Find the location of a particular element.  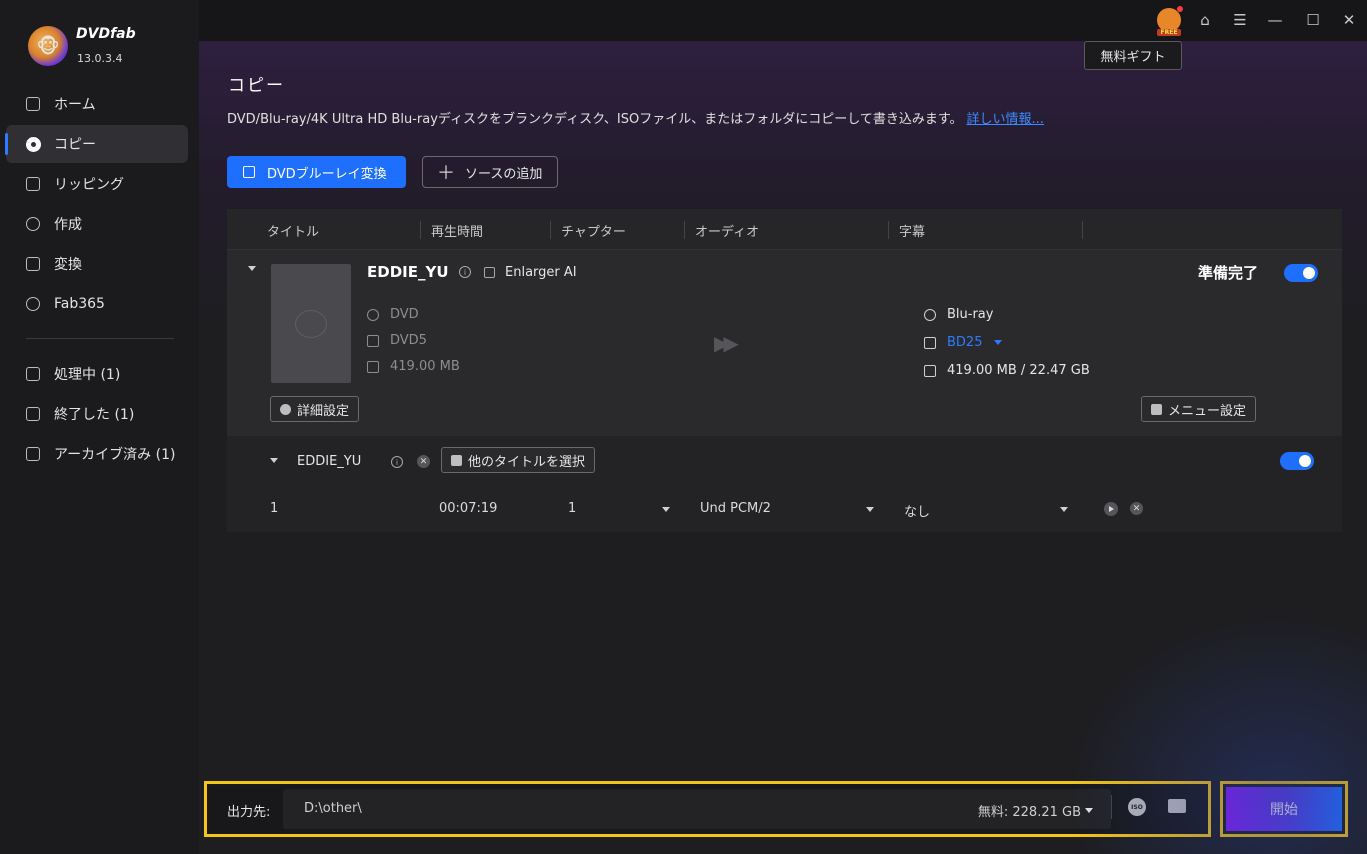

settings-icon is located at coordinates (285, 409).